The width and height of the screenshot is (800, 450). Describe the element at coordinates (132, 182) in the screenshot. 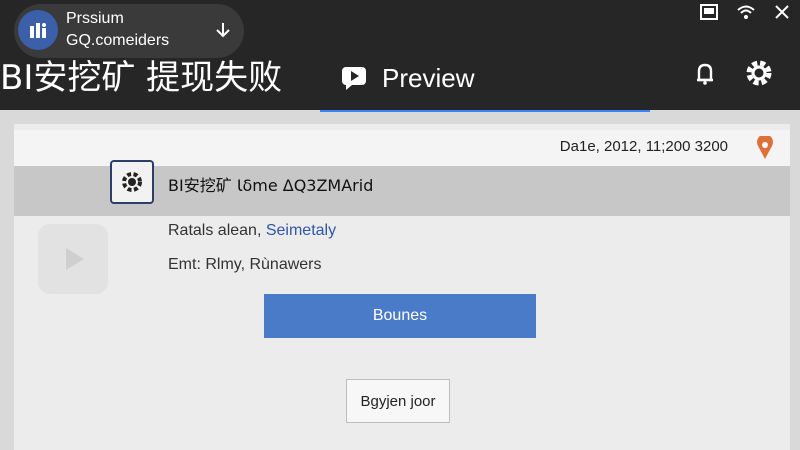

I see `settings-icon` at that location.